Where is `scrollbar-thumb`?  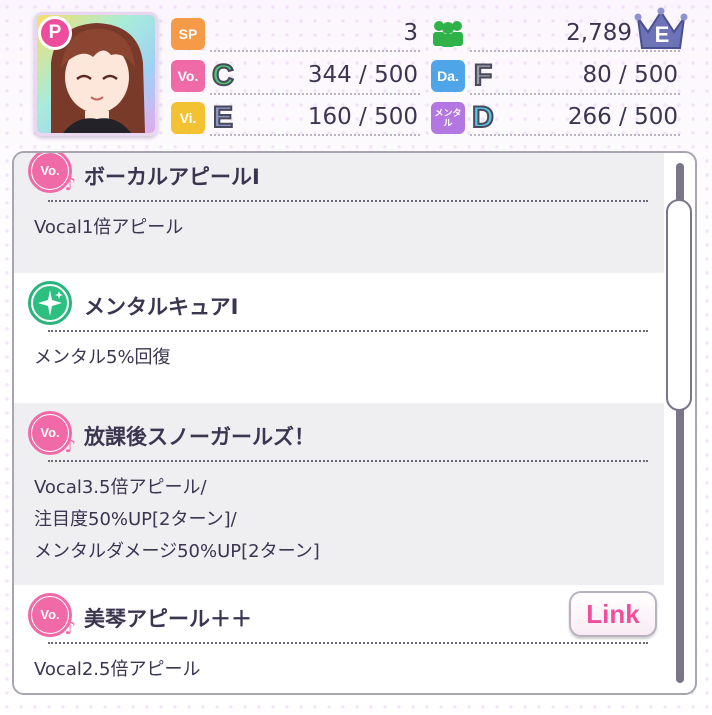
scrollbar-thumb is located at coordinates (679, 305).